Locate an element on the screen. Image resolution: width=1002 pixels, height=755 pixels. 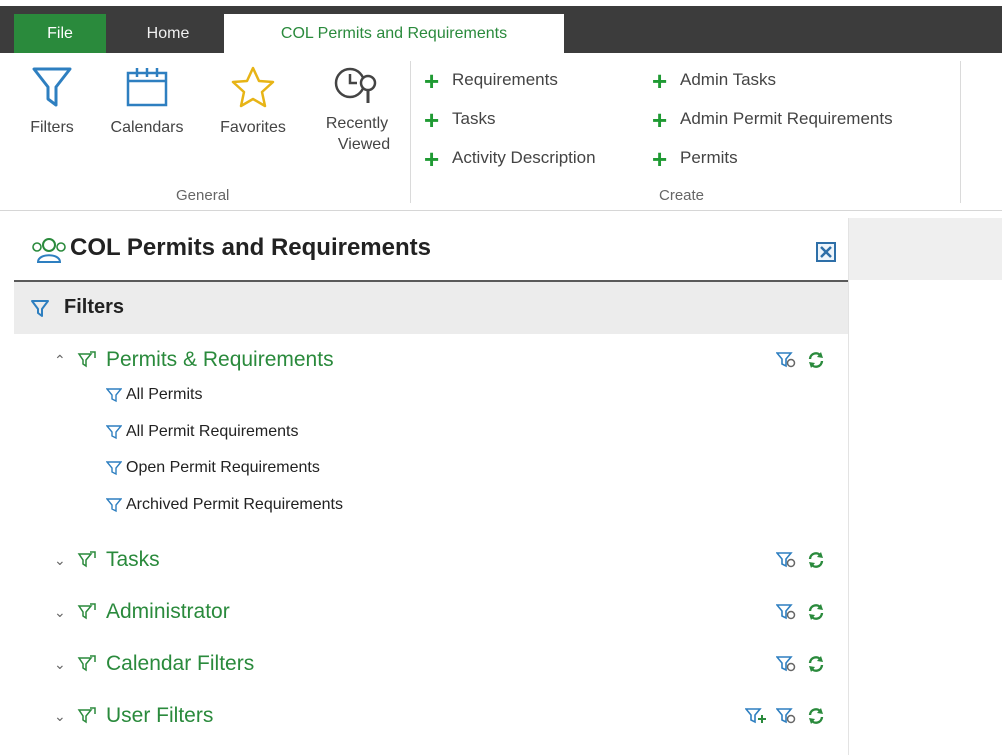
tab-home: Home is located at coordinates (168, 33).